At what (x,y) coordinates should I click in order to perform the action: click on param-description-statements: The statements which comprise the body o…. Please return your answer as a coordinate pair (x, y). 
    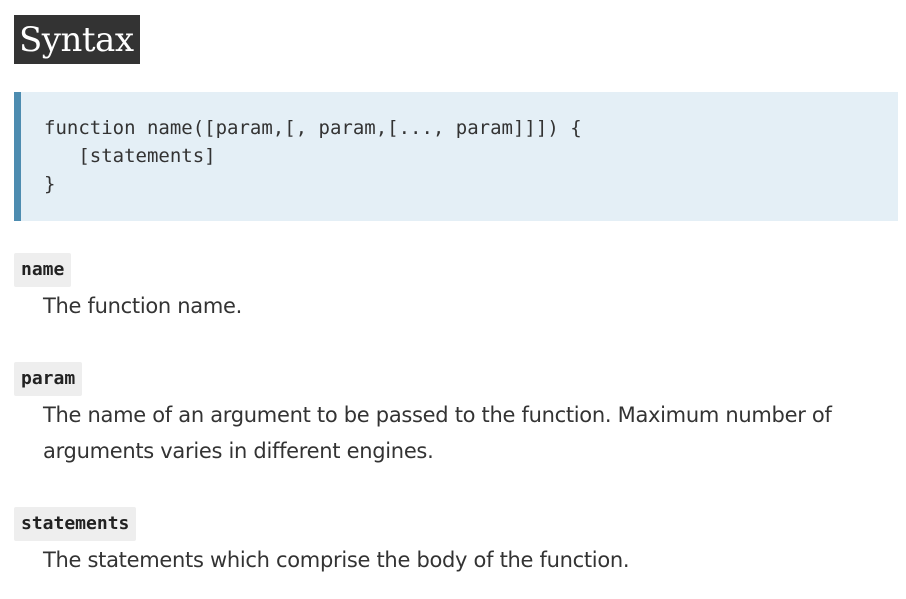
    Looking at the image, I should click on (336, 560).